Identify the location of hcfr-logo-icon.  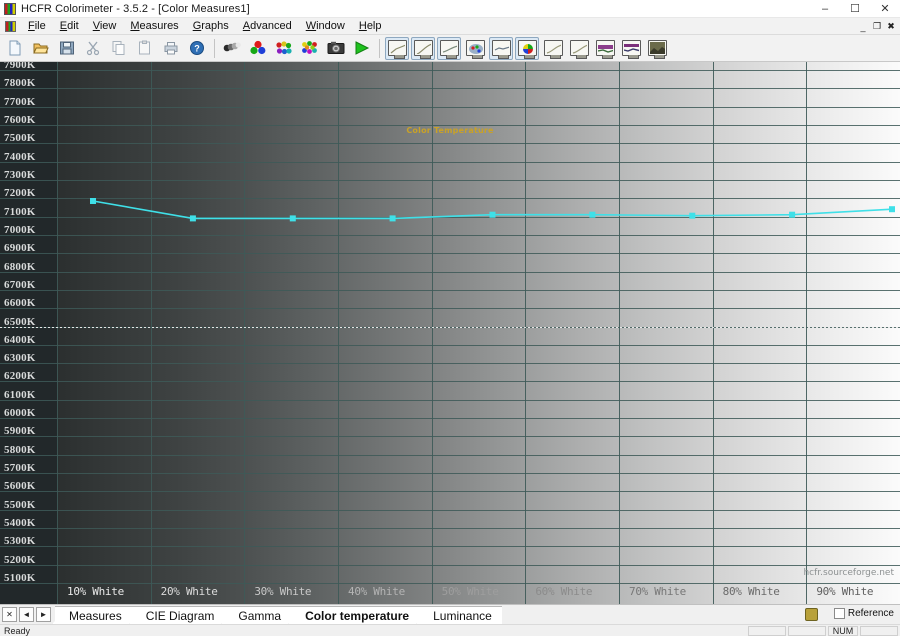
(10, 8).